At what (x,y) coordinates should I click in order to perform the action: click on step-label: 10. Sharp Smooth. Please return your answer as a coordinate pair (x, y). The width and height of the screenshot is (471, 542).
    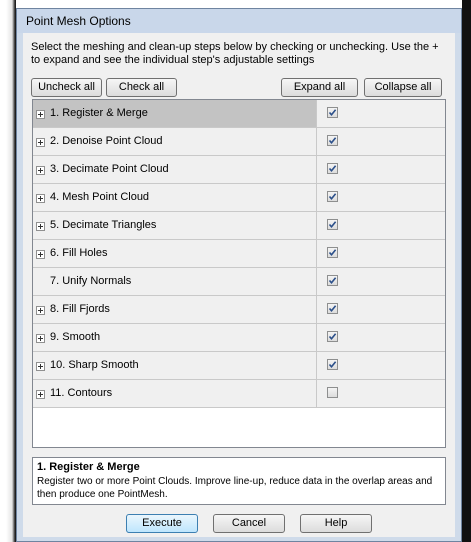
    Looking at the image, I should click on (94, 365).